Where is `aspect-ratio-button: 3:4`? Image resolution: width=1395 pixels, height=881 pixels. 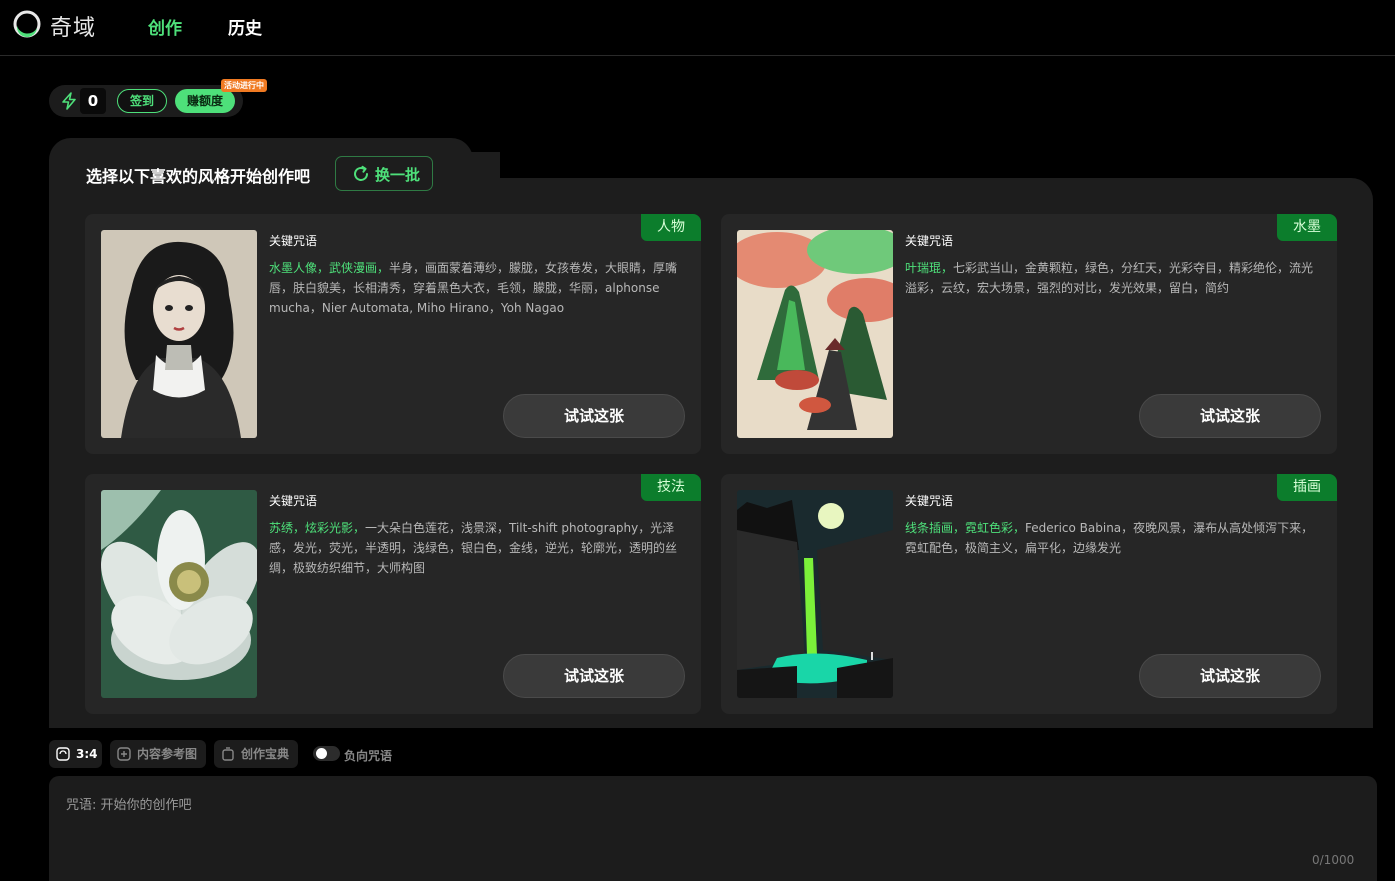
aspect-ratio-button: 3:4 is located at coordinates (75, 754).